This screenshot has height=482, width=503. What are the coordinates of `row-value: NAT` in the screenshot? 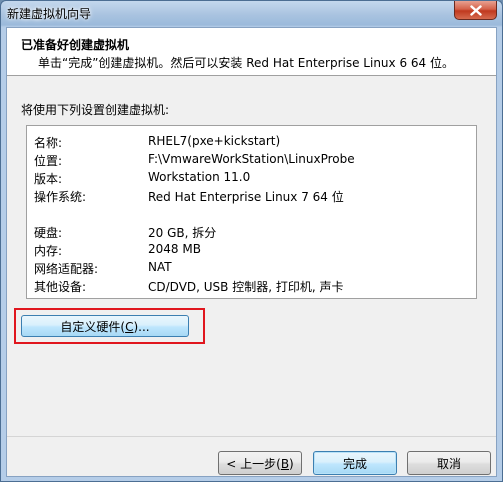 It's located at (160, 267).